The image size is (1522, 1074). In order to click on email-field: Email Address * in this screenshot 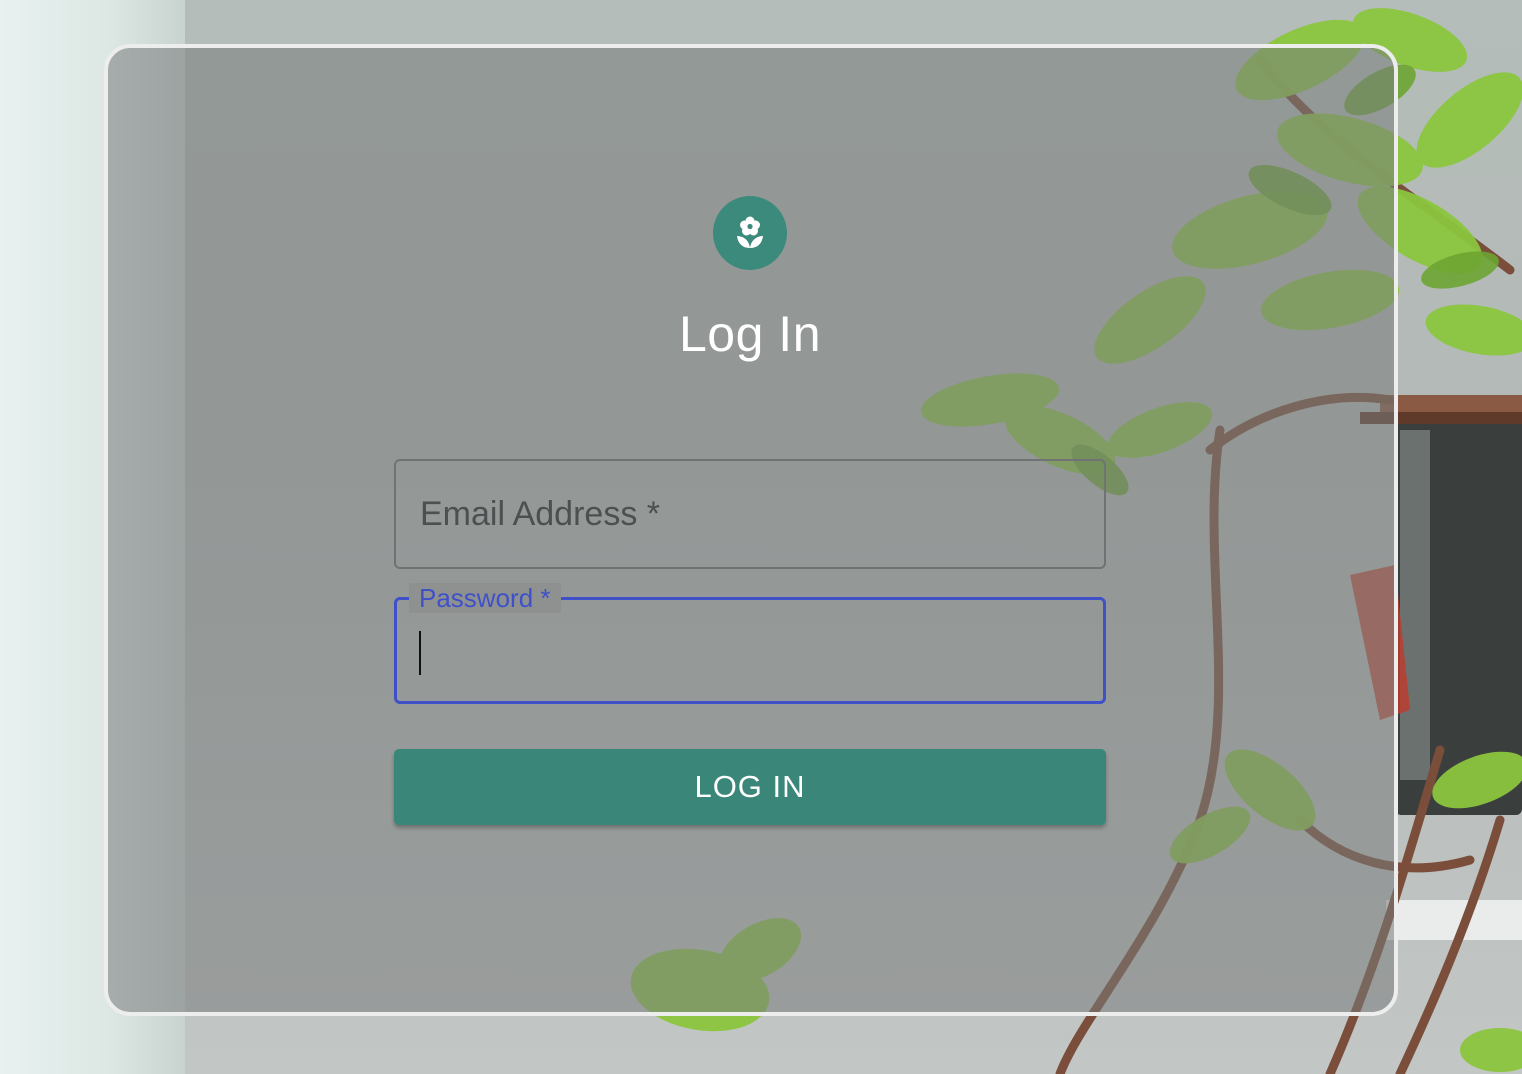, I will do `click(750, 514)`.